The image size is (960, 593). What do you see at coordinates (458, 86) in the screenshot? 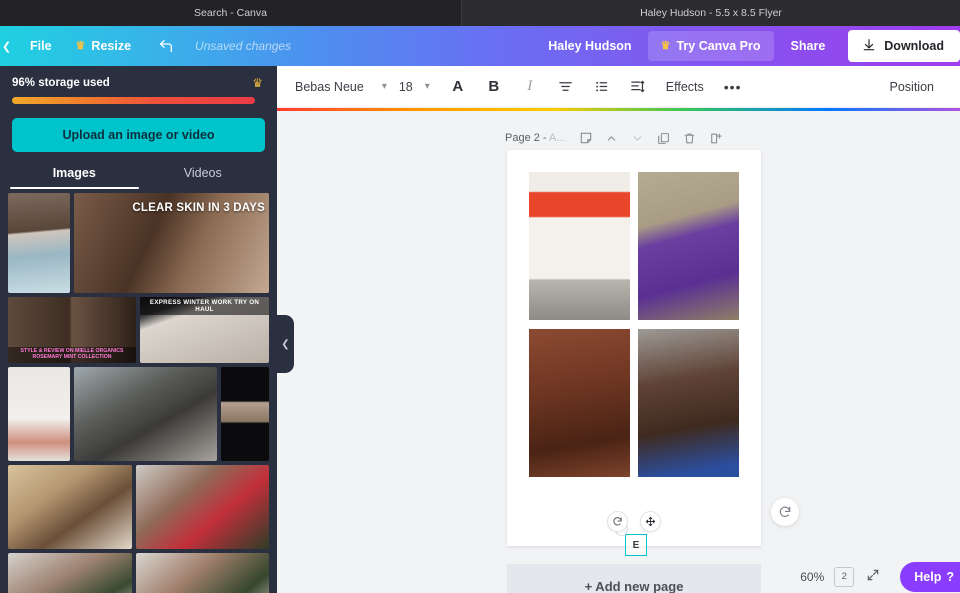
I see `text-color-letter: A` at bounding box center [458, 86].